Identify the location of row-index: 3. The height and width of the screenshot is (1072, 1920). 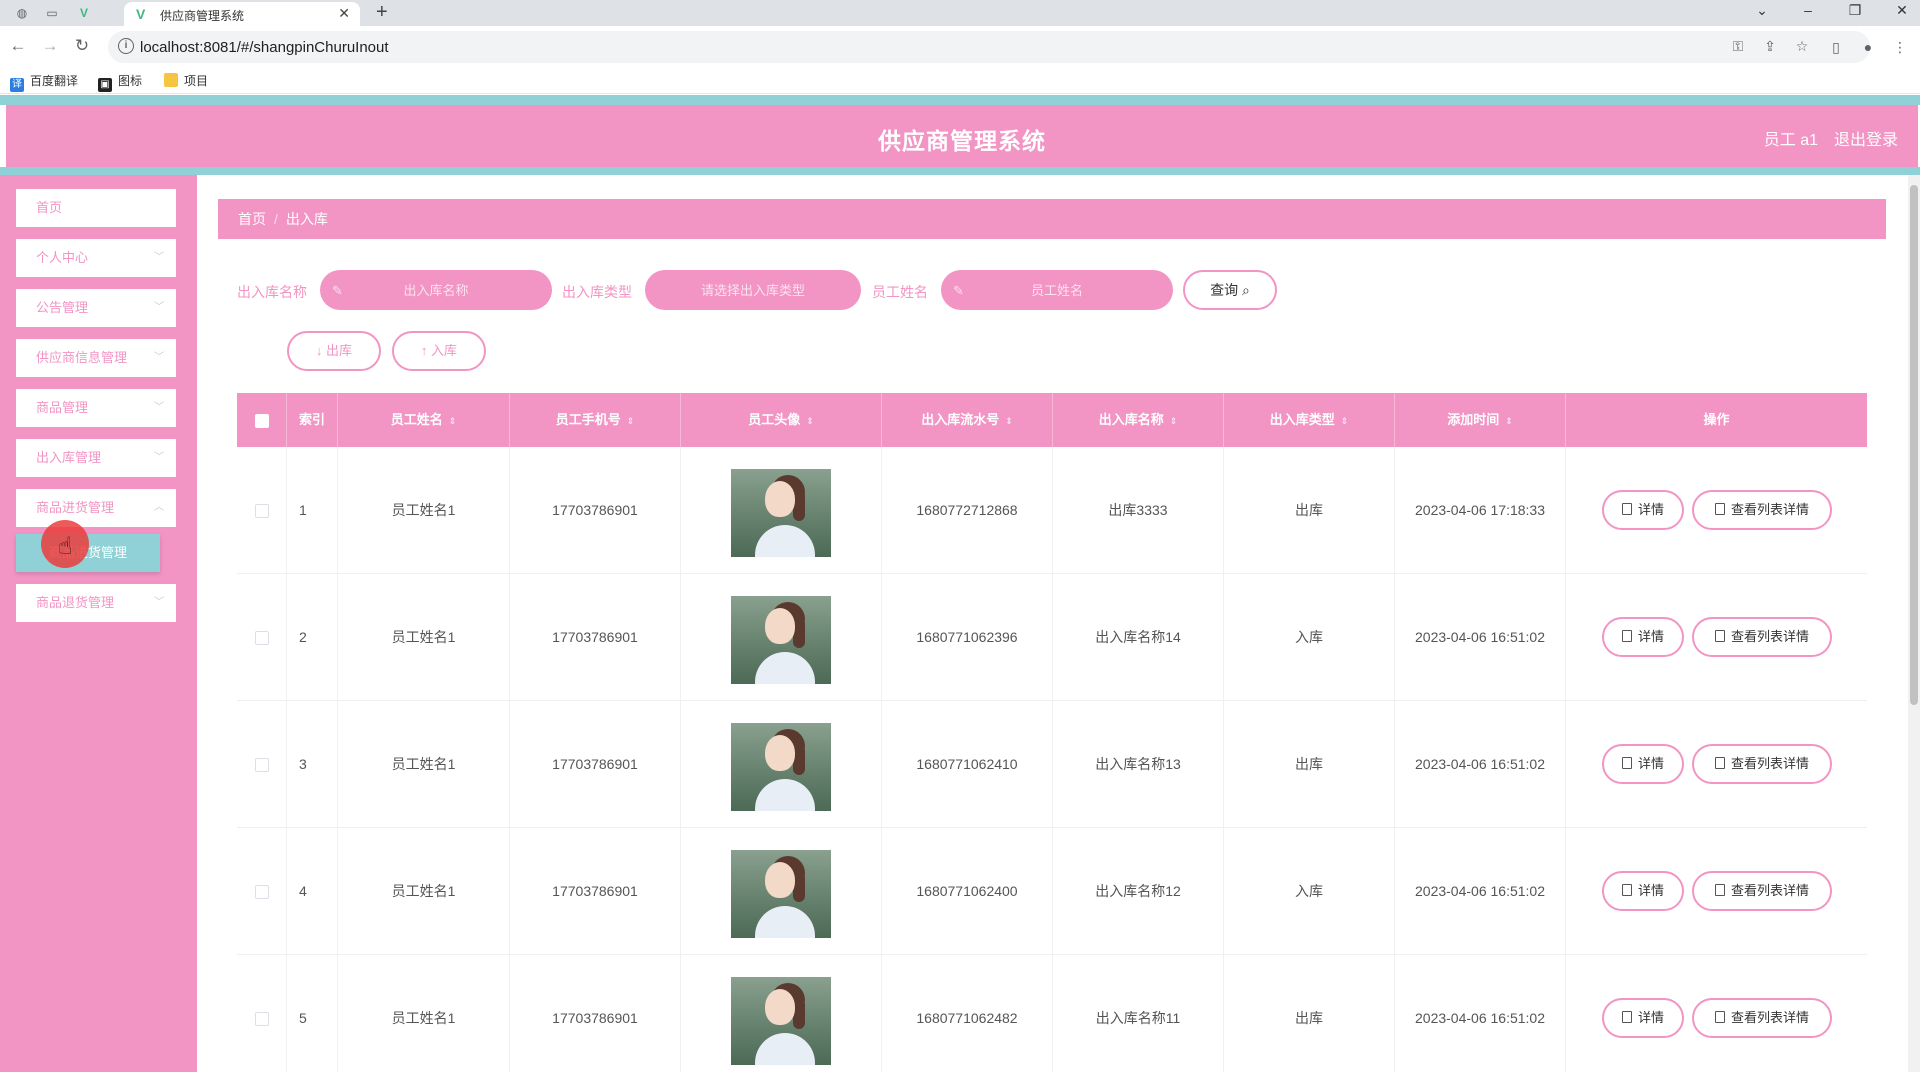
(312, 764).